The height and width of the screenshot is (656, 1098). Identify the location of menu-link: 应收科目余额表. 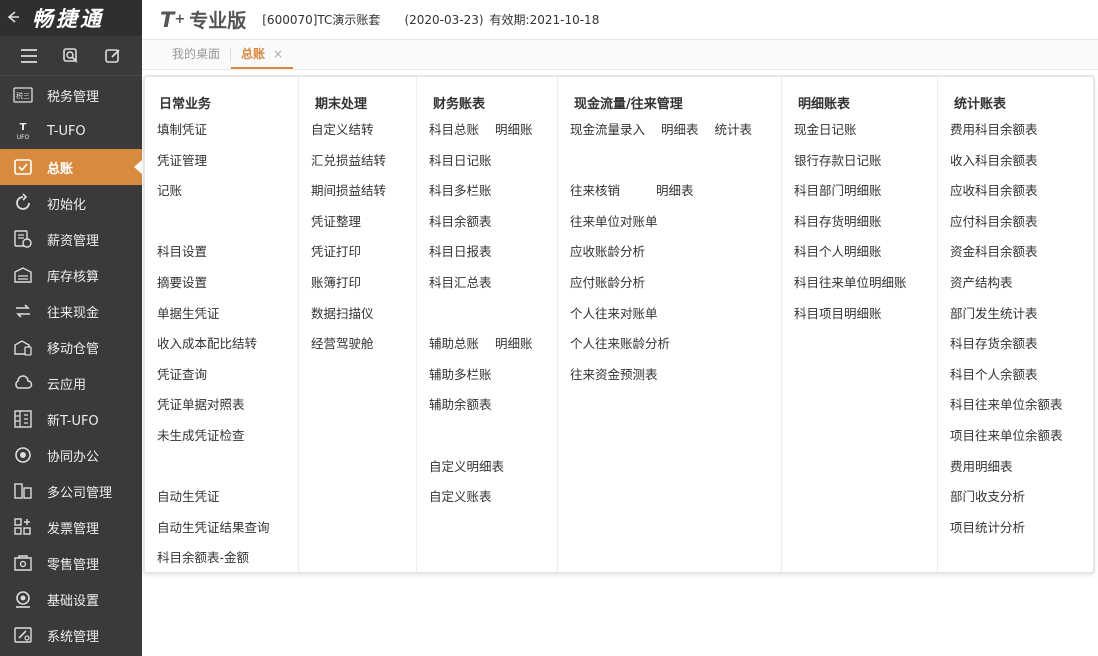
(994, 199).